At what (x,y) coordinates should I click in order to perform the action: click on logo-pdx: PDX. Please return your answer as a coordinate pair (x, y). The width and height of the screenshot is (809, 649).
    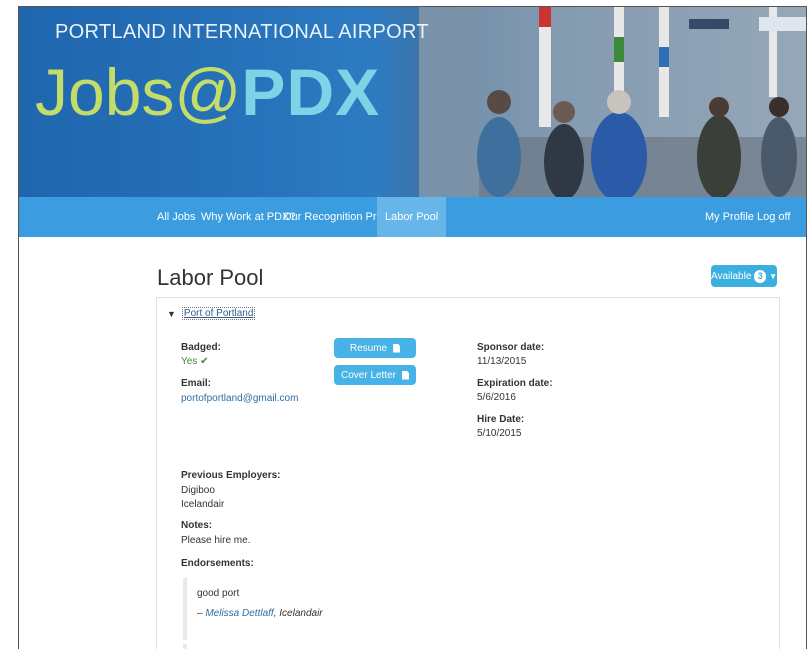
    Looking at the image, I should click on (311, 92).